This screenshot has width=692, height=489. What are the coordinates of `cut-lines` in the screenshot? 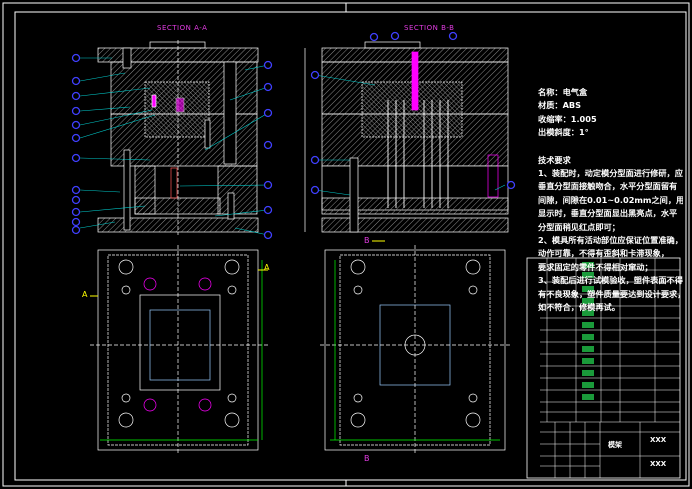 It's located at (237, 268).